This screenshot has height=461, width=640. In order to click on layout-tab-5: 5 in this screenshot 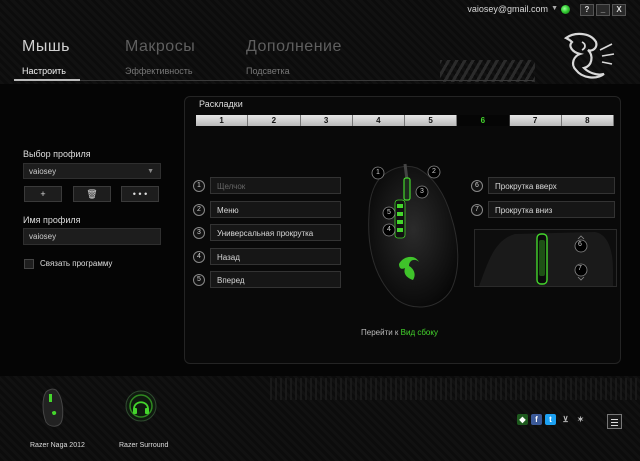, I will do `click(431, 120)`.